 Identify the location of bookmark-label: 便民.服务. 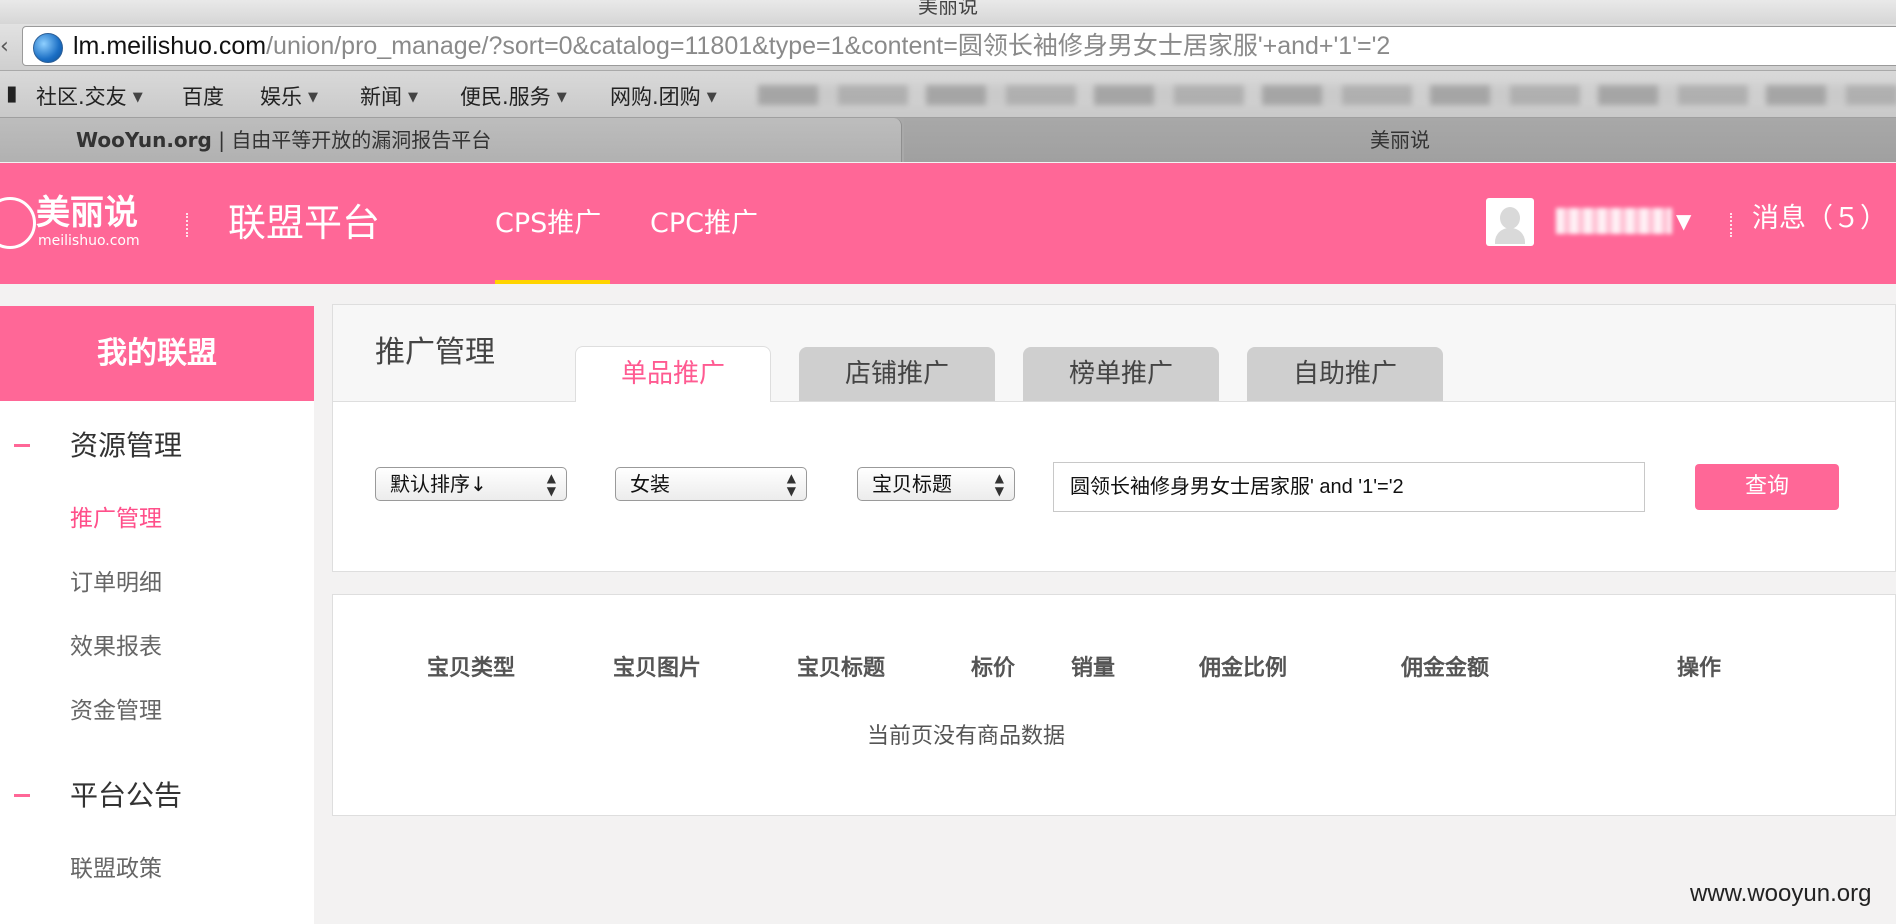
(505, 97).